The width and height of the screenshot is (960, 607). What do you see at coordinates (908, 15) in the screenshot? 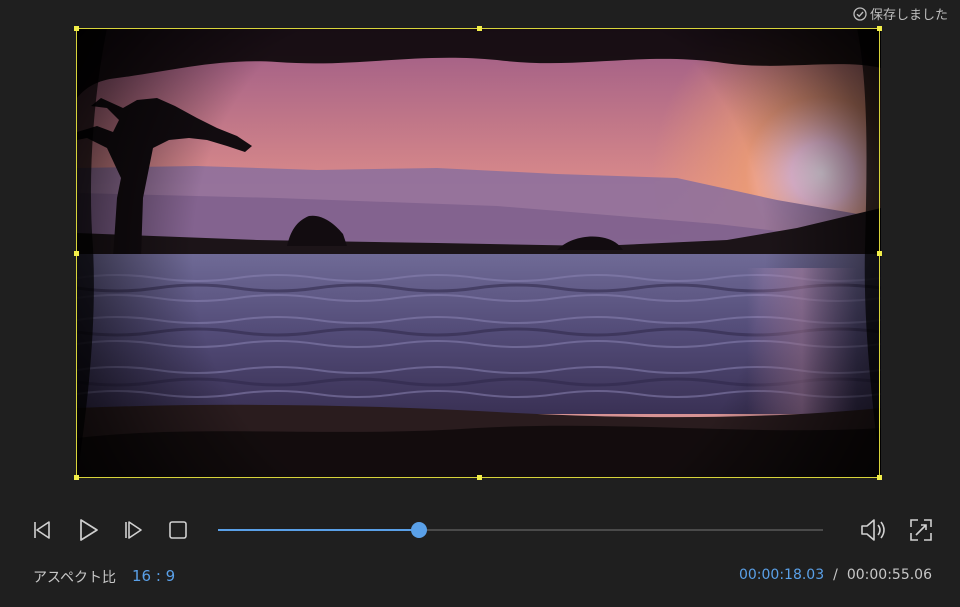
I see `saved-status-text: 保存しました` at bounding box center [908, 15].